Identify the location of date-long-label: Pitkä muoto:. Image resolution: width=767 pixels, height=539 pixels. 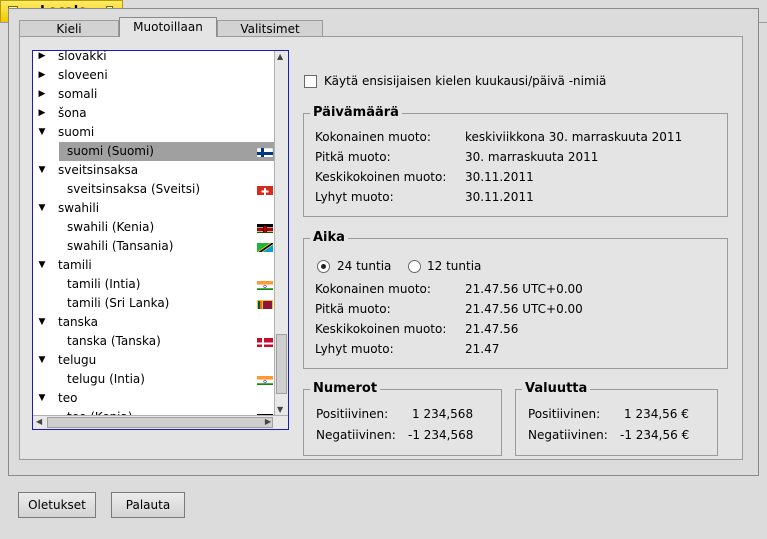
(353, 157).